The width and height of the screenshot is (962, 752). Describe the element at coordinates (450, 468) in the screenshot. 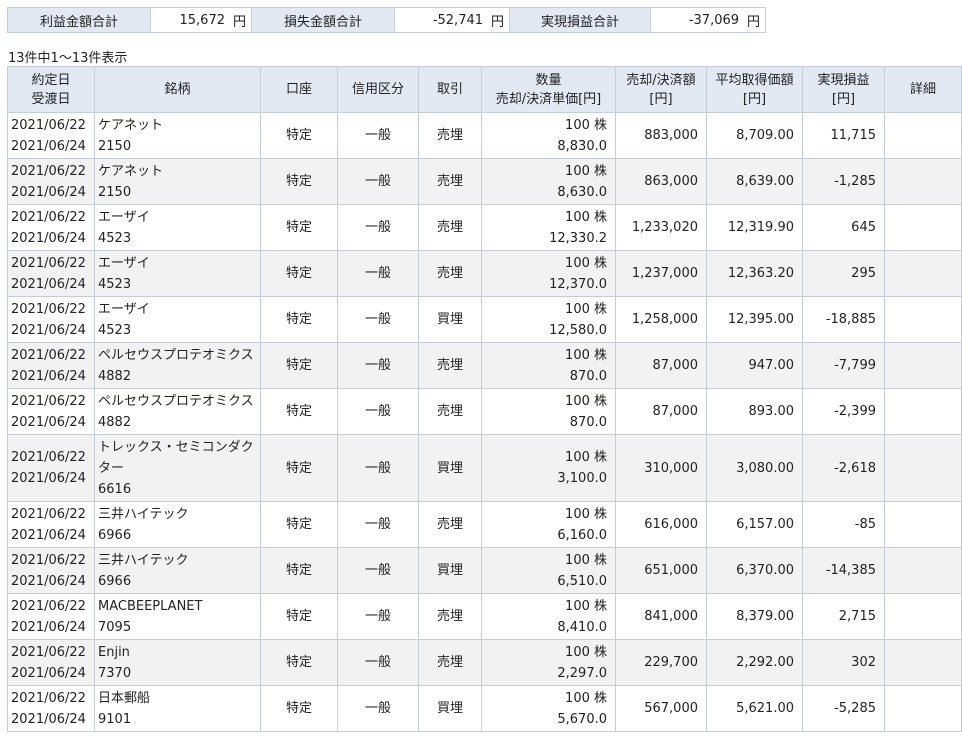

I see `trade-type: 買埋` at that location.